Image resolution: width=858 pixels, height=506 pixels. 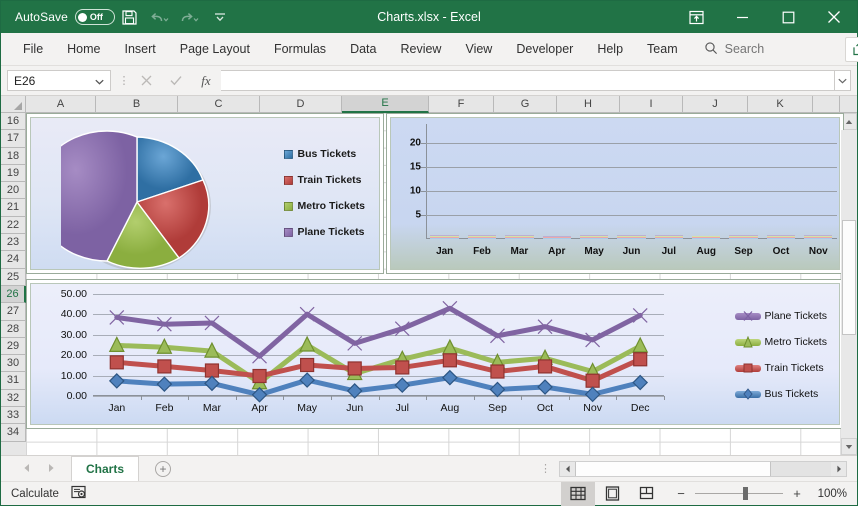 I want to click on row-header-19: 19, so click(x=13, y=173).